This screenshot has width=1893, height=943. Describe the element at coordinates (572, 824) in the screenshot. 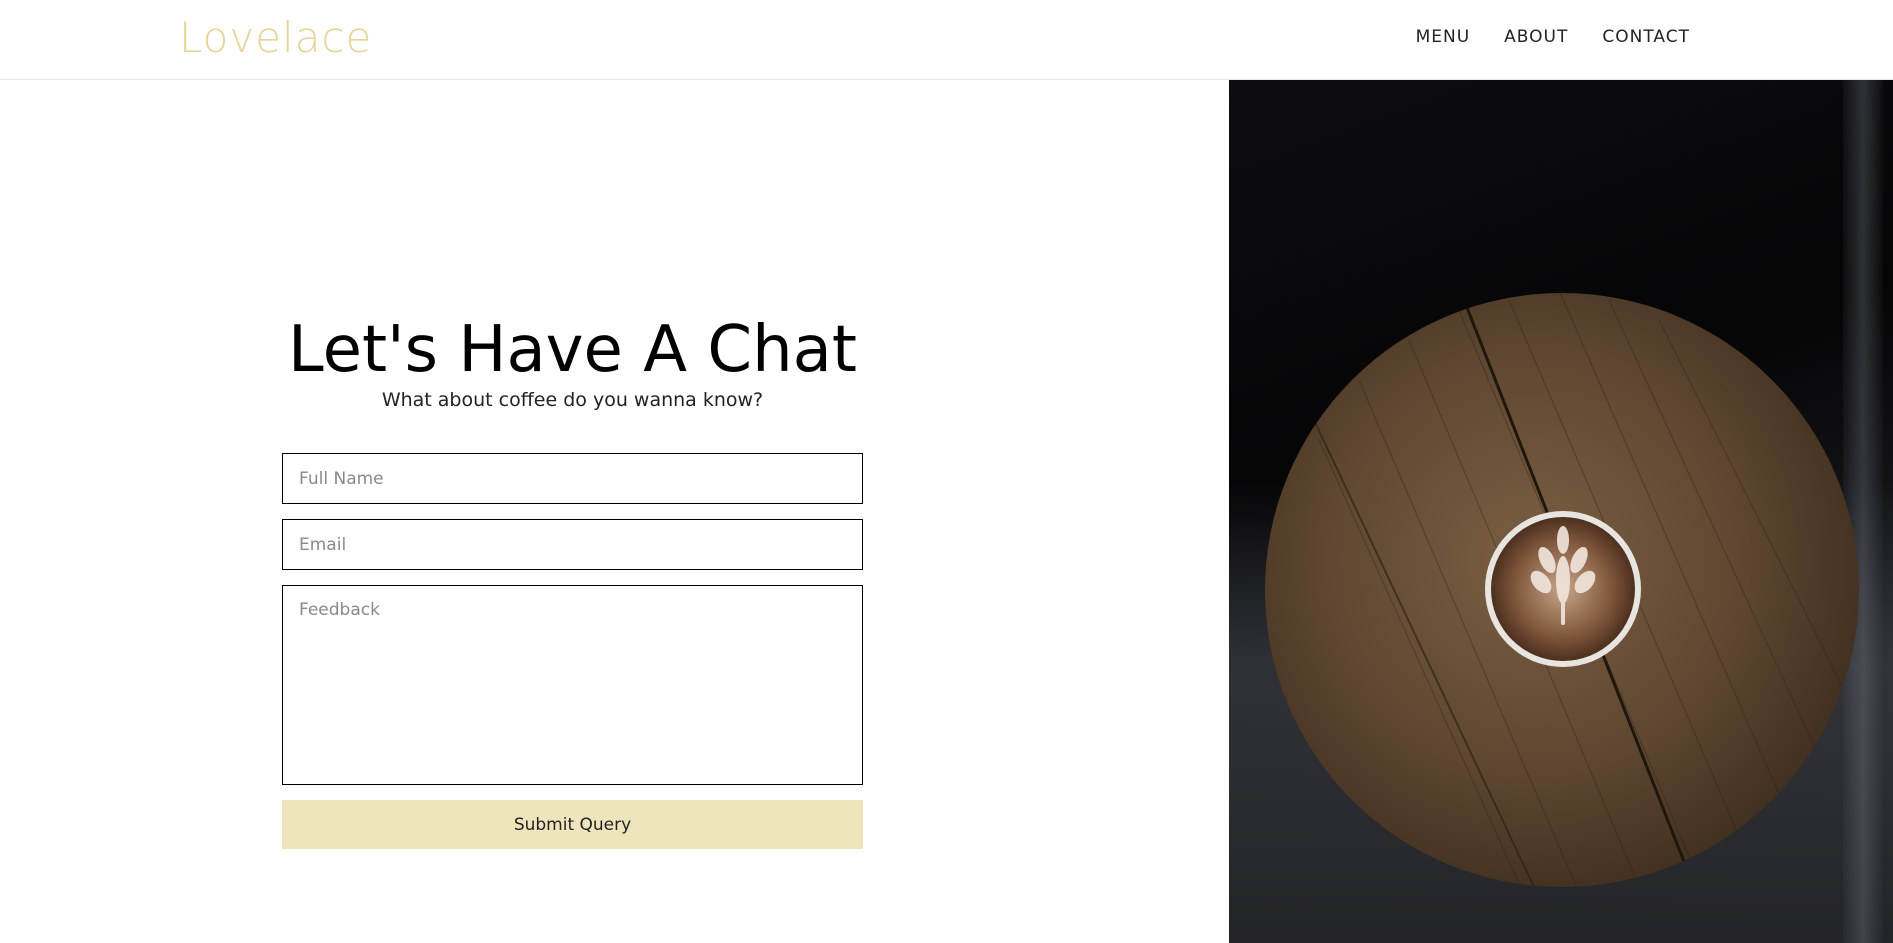

I see `submit-button: Submit Query` at that location.